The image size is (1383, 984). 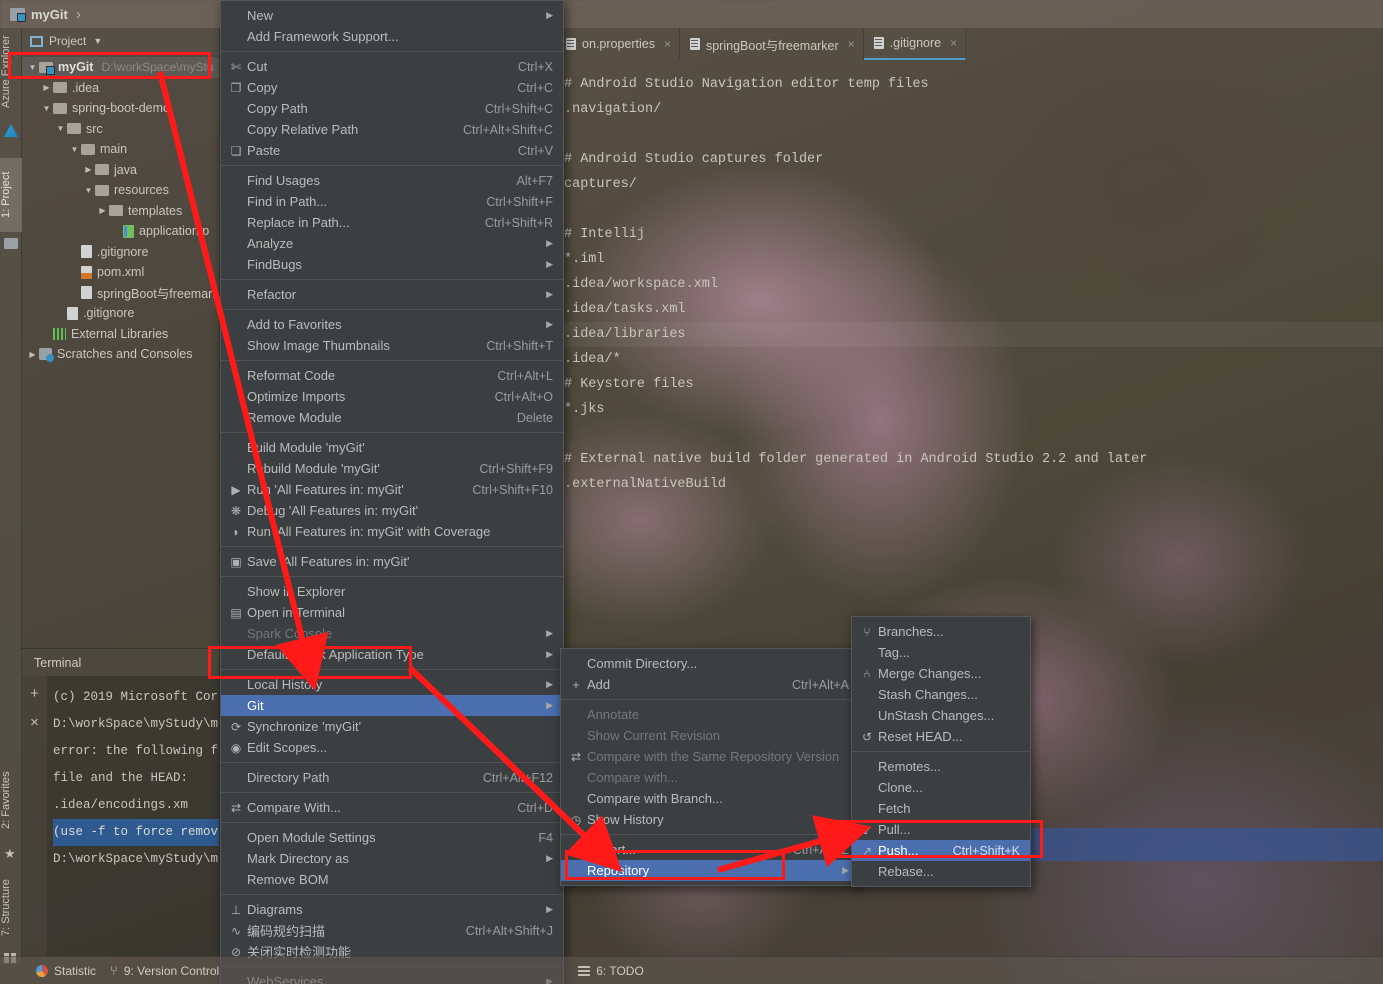 I want to click on menu-item-show-in-explorer: Show in Explorer, so click(x=392, y=591).